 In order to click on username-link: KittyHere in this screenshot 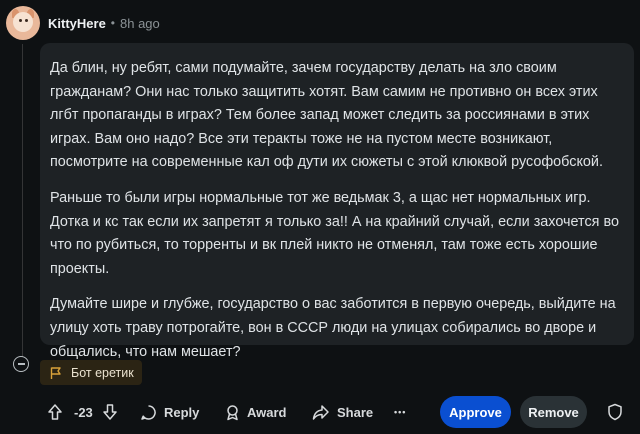, I will do `click(77, 23)`.